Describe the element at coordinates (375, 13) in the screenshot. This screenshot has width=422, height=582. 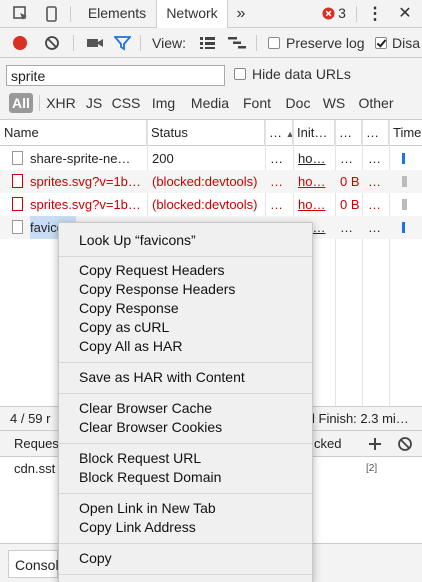
I see `menu-icon: ⋮` at that location.